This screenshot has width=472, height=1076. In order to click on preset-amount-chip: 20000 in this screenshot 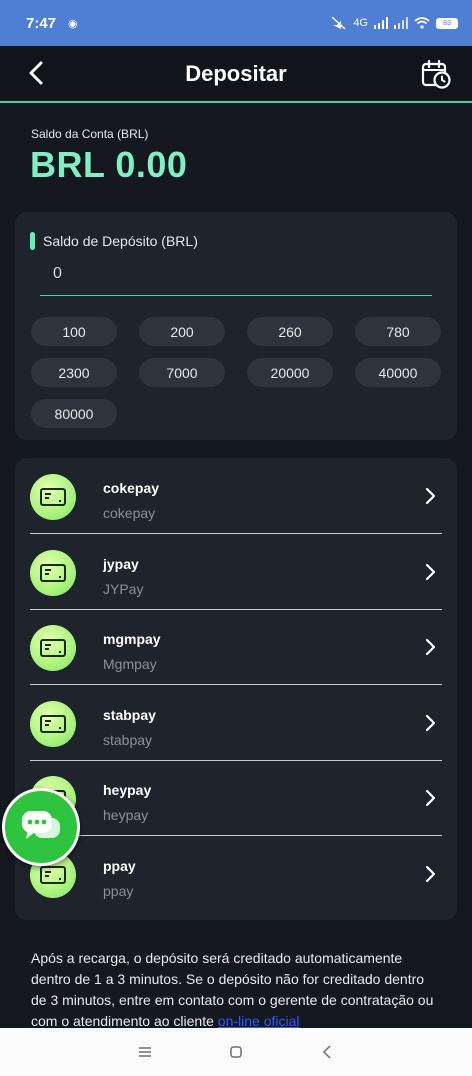, I will do `click(290, 372)`.